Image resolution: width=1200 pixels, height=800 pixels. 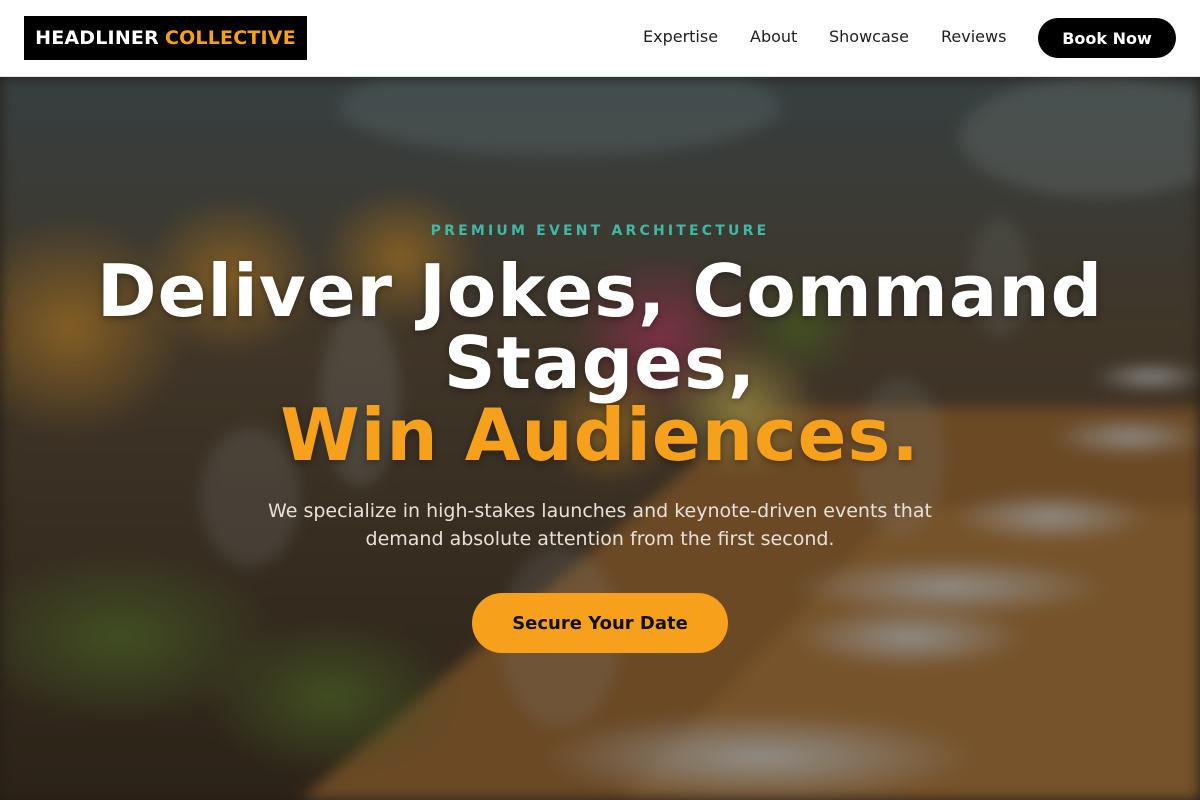 I want to click on nav-item-about: About, so click(x=773, y=36).